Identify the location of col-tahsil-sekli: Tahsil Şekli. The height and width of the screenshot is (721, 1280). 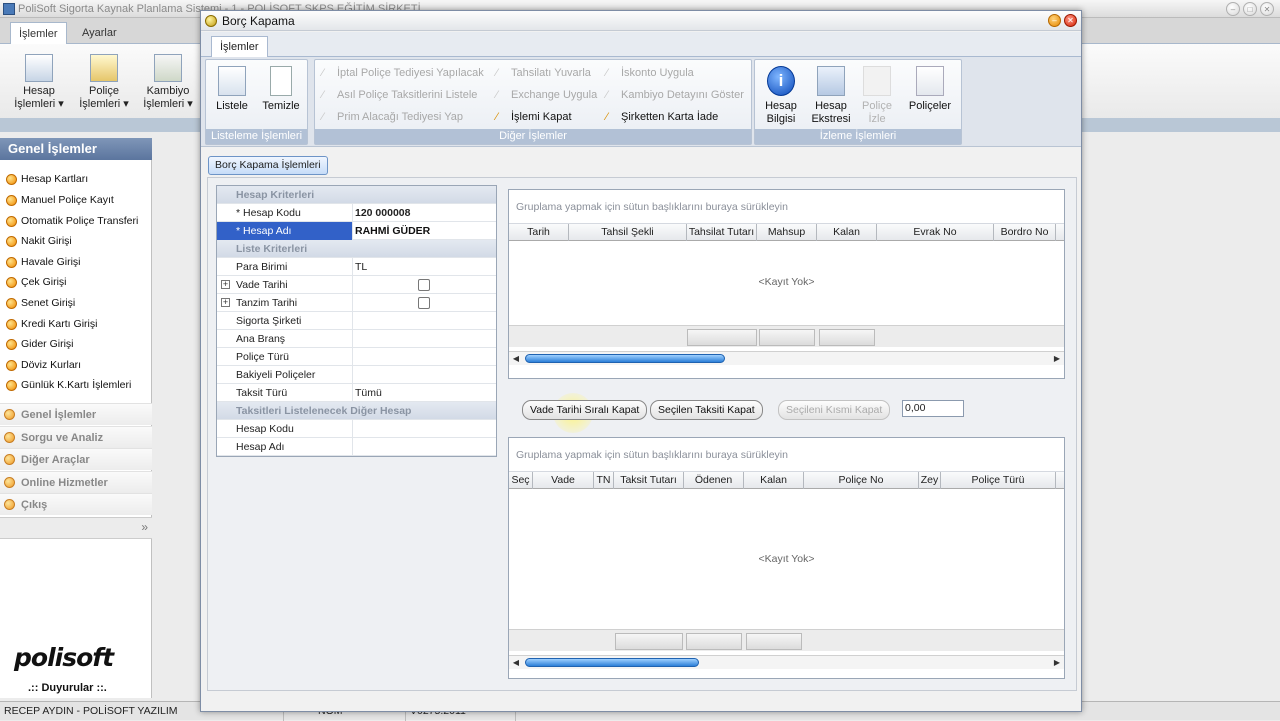
(628, 232).